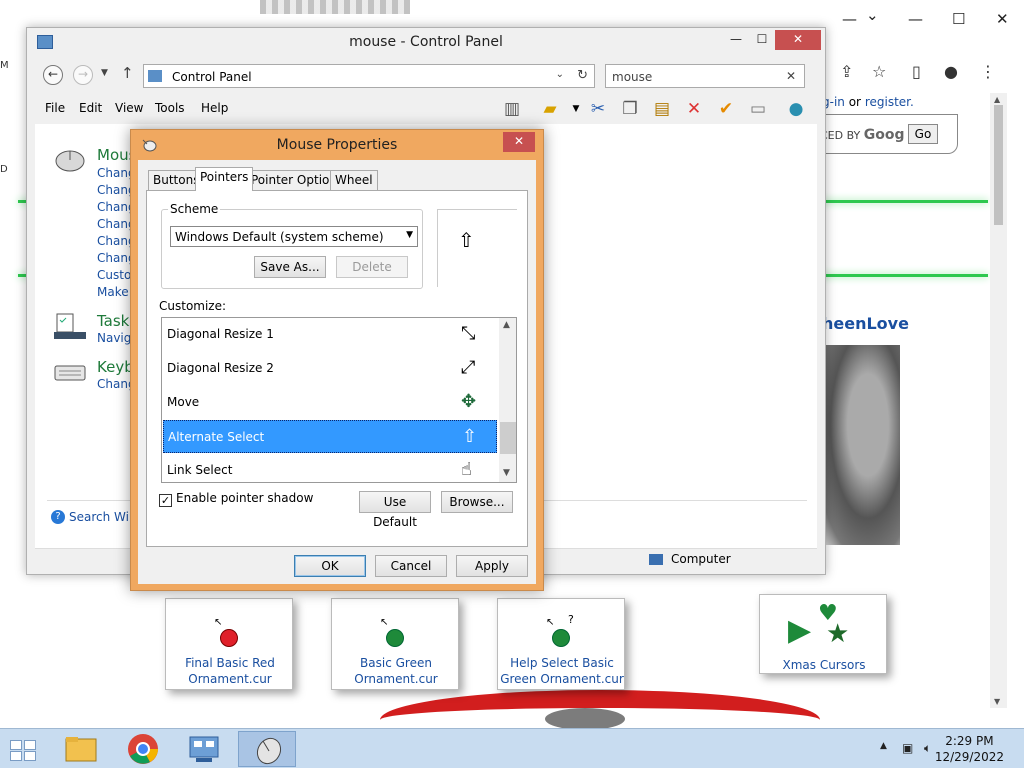  I want to click on show-hidden-icons-icon: ▲, so click(883, 746).